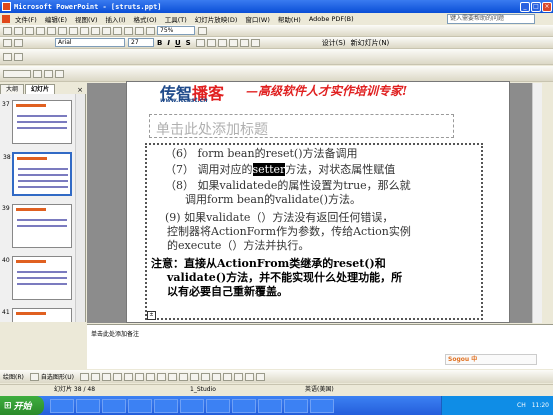 The image size is (553, 415). I want to click on start-button: ⊞ 开始, so click(22, 405).